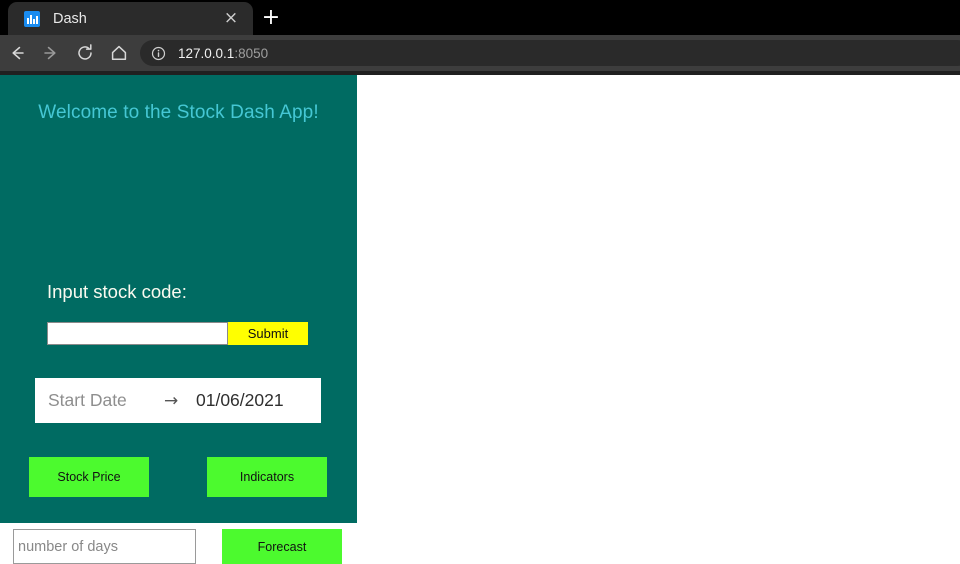 This screenshot has width=960, height=564. Describe the element at coordinates (271, 18) in the screenshot. I see `new-tab-button: +` at that location.